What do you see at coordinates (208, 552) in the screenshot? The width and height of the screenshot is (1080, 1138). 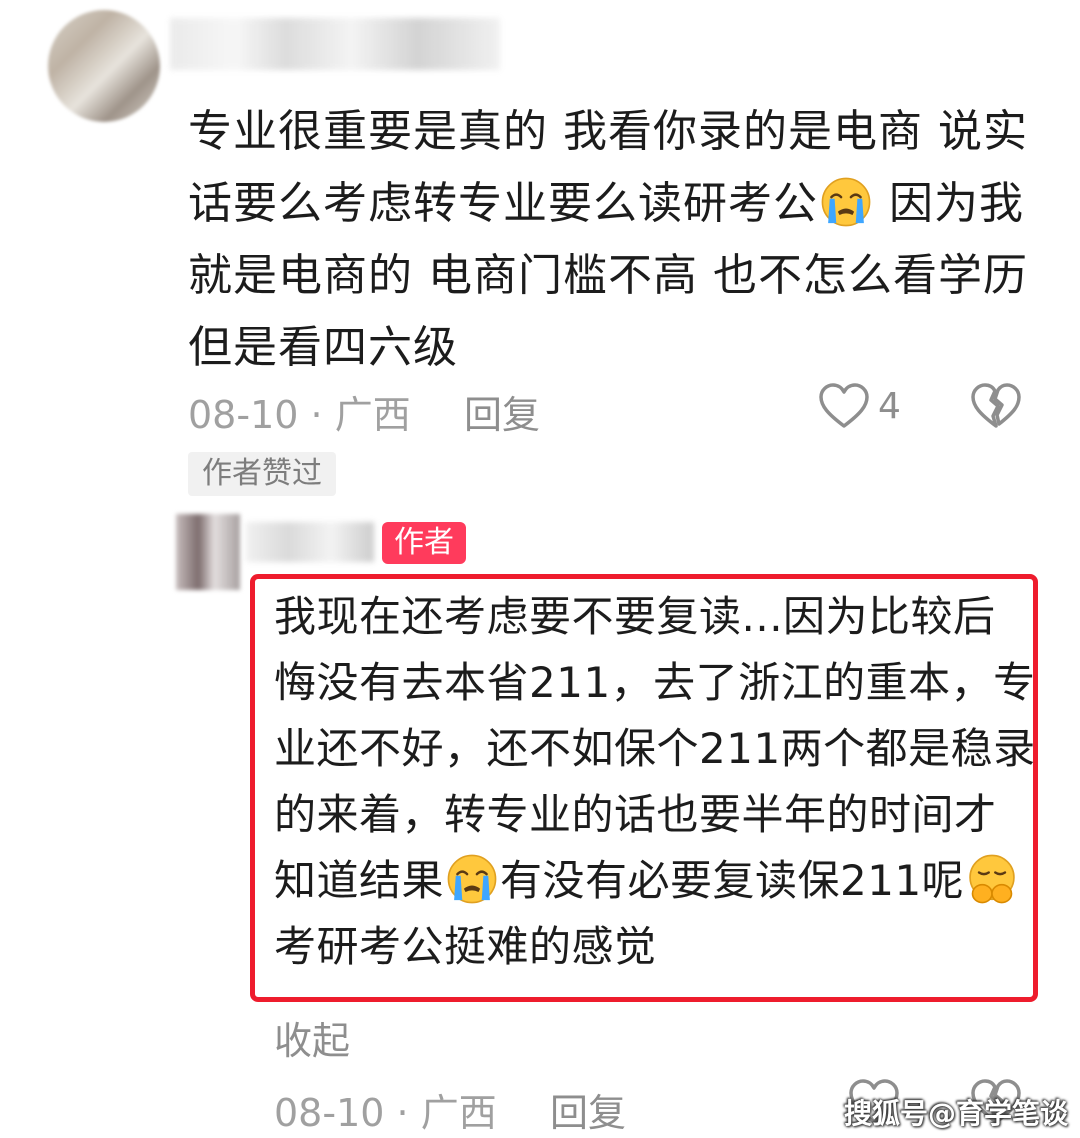 I see `reply-author-avatar` at bounding box center [208, 552].